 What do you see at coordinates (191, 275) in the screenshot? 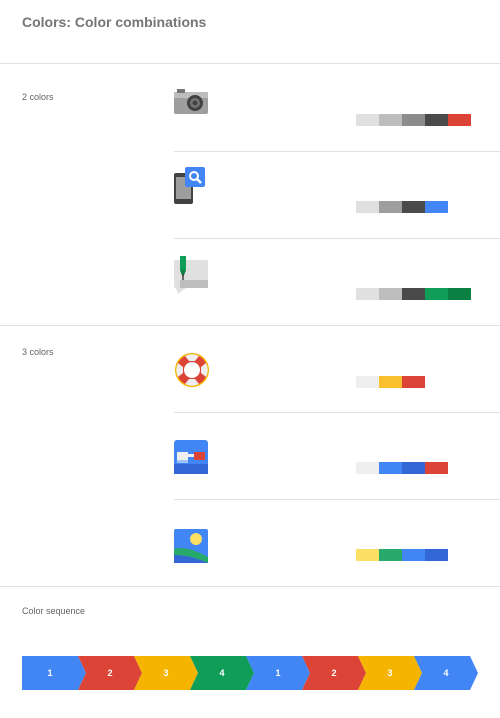
I see `chat-edit-icon` at bounding box center [191, 275].